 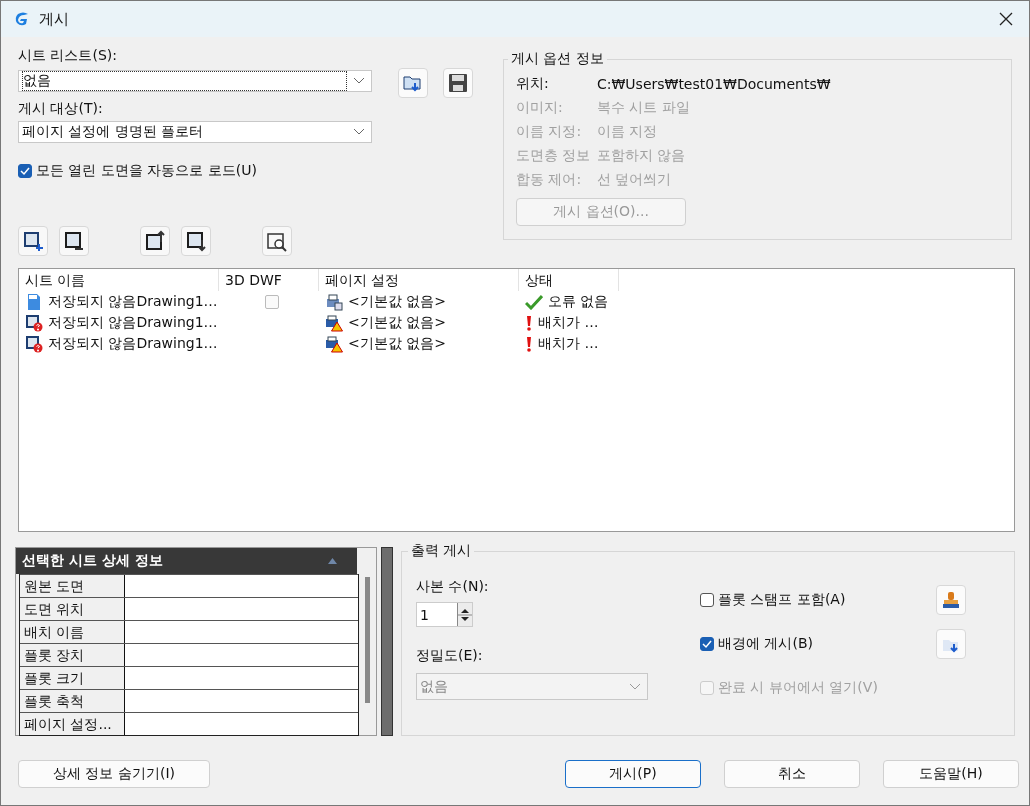 What do you see at coordinates (114, 774) in the screenshot?
I see `dialog-button: 상세 정보 숨기기(I)` at bounding box center [114, 774].